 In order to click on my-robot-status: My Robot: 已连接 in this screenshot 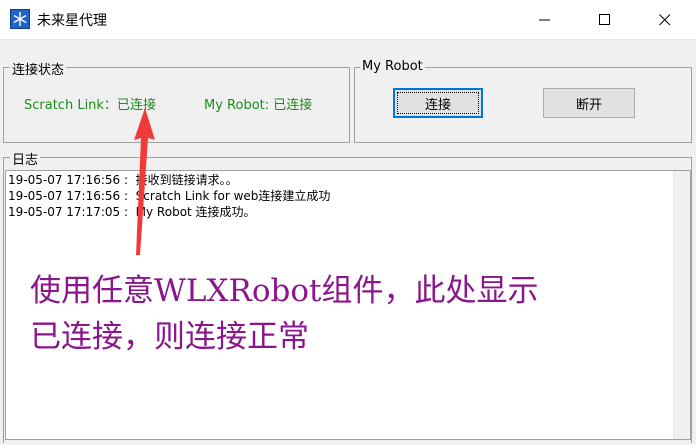, I will do `click(258, 105)`.